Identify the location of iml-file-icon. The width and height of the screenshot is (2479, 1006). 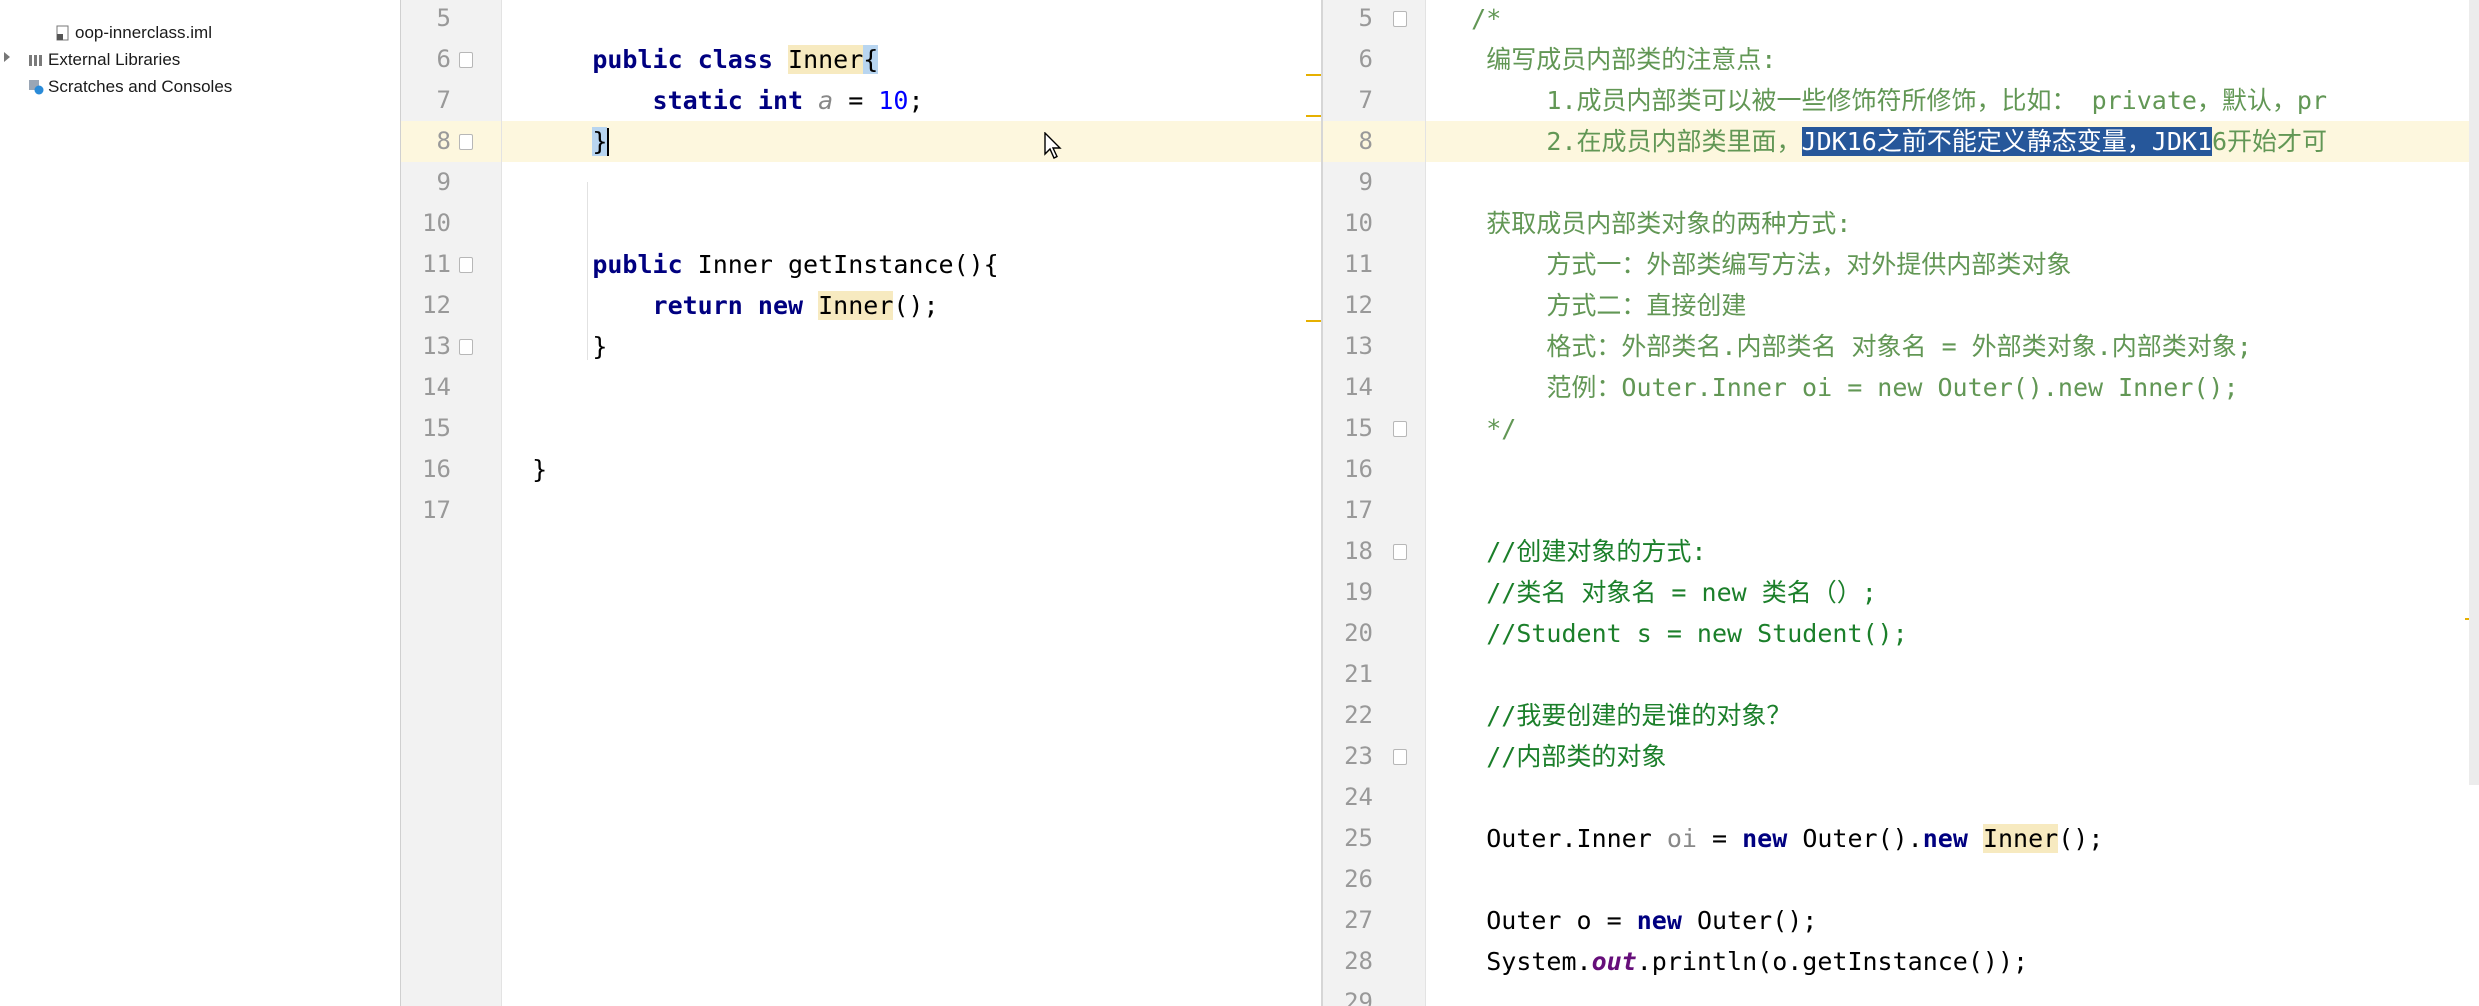
(63, 32).